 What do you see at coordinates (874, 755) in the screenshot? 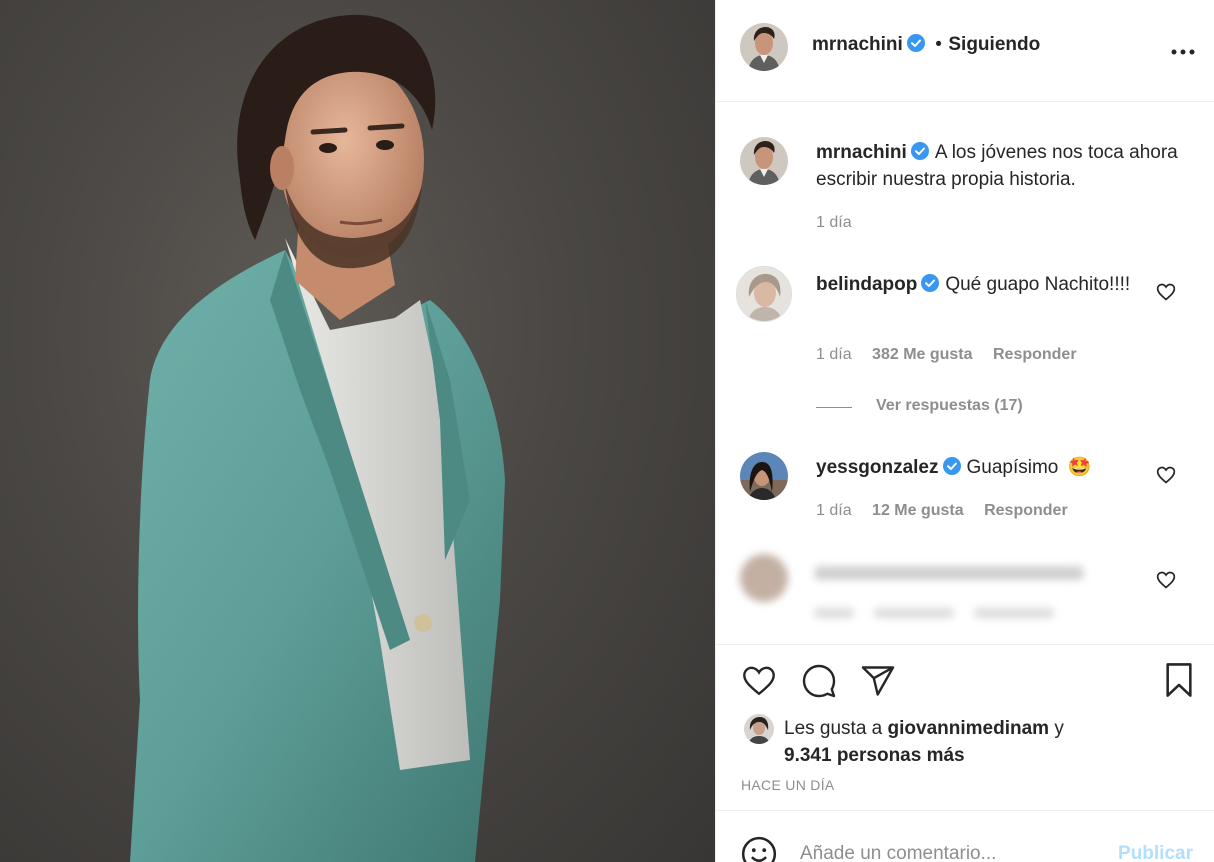
I see `likes-others-count: 9.341 personas más` at bounding box center [874, 755].